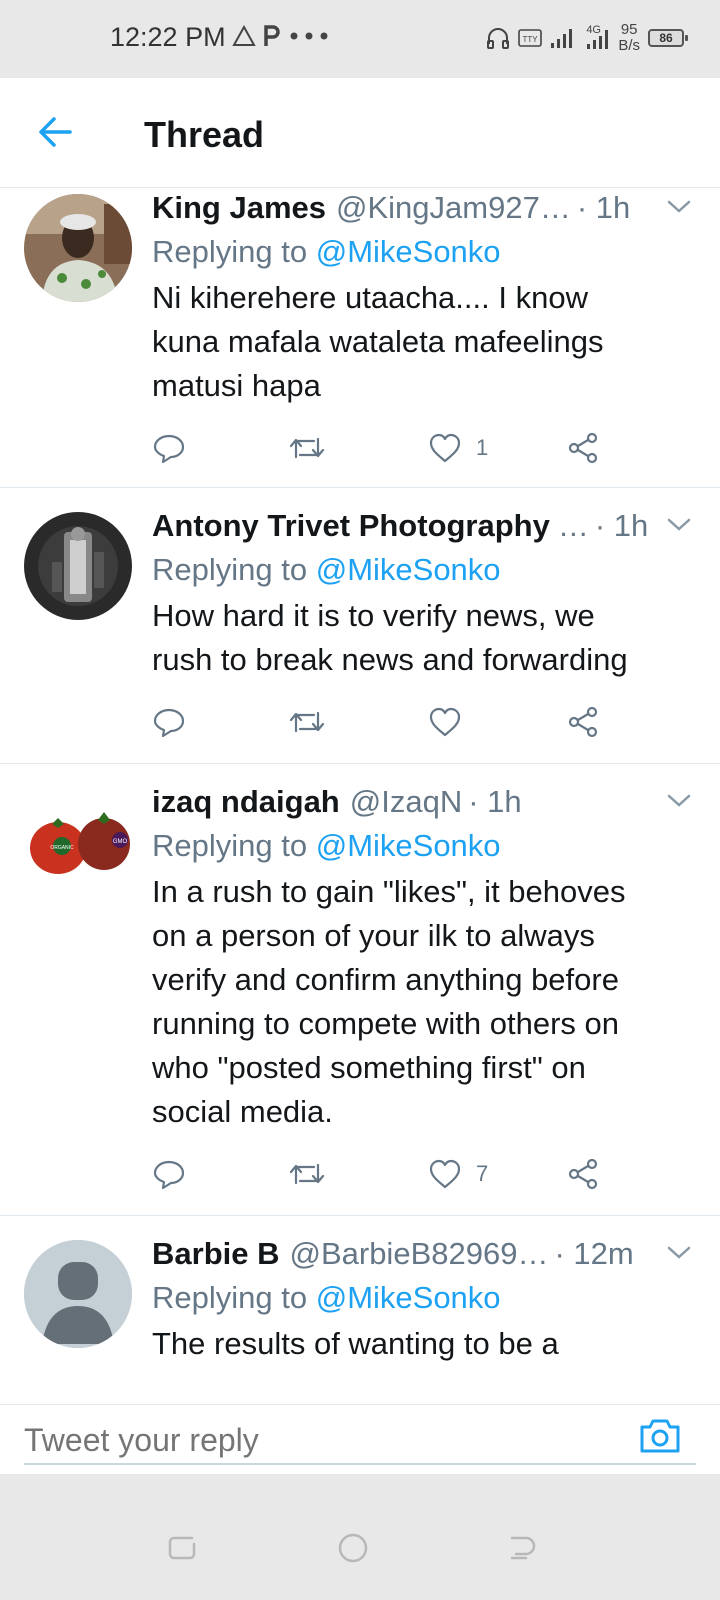 Image resolution: width=720 pixels, height=1600 pixels. Describe the element at coordinates (385, 1023) in the screenshot. I see `tweet-text-line: running to compete with others on` at that location.